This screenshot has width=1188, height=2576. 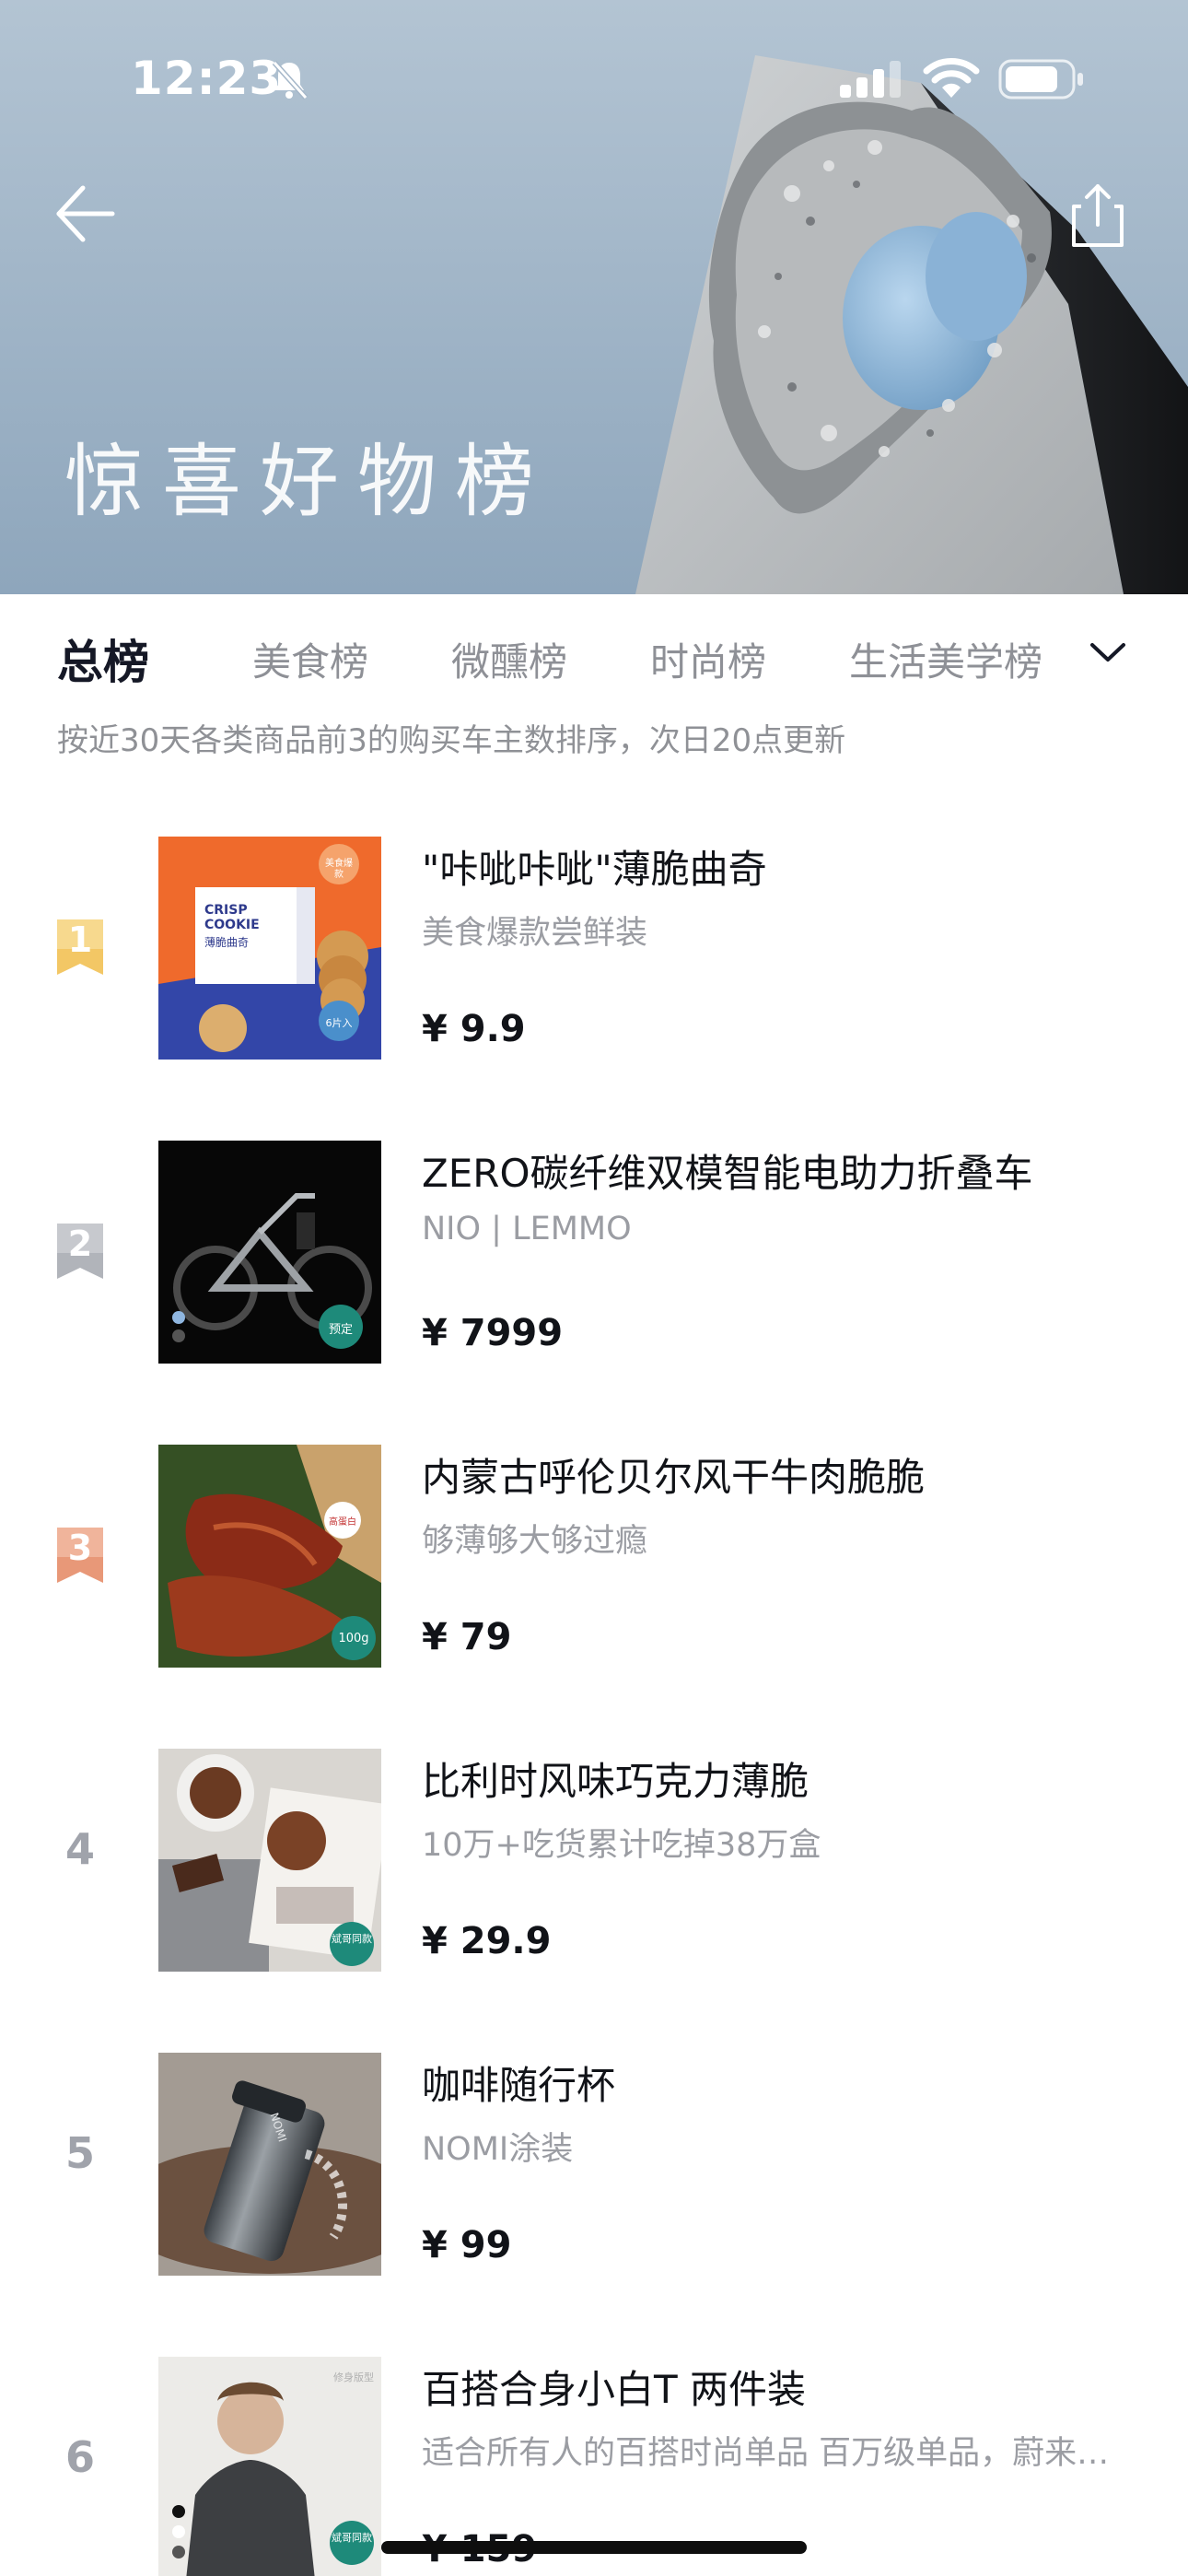 I want to click on rank-number: 5, so click(x=79, y=2153).